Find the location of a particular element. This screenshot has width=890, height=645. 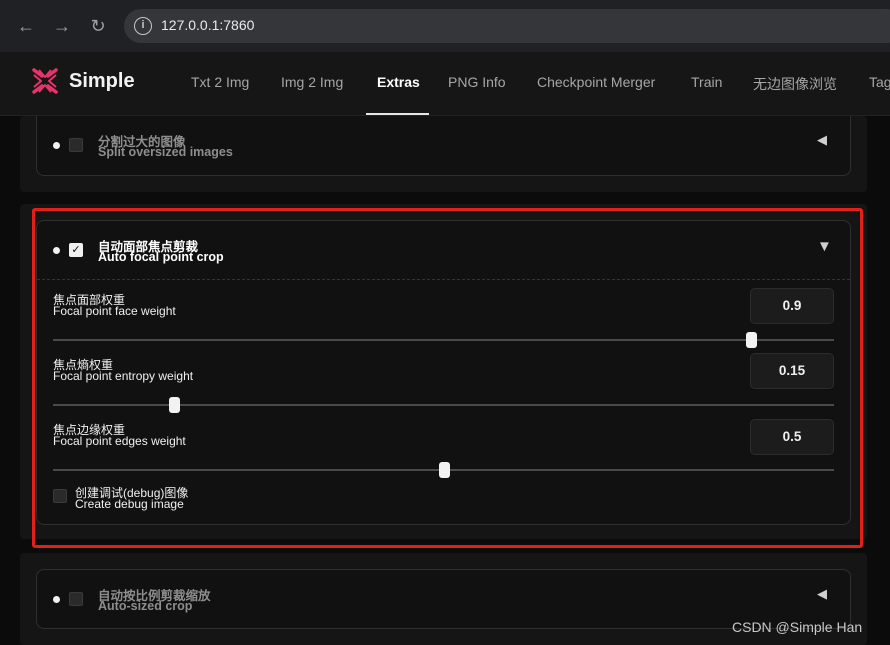

watermark: CSDN @Simple Han is located at coordinates (797, 627).